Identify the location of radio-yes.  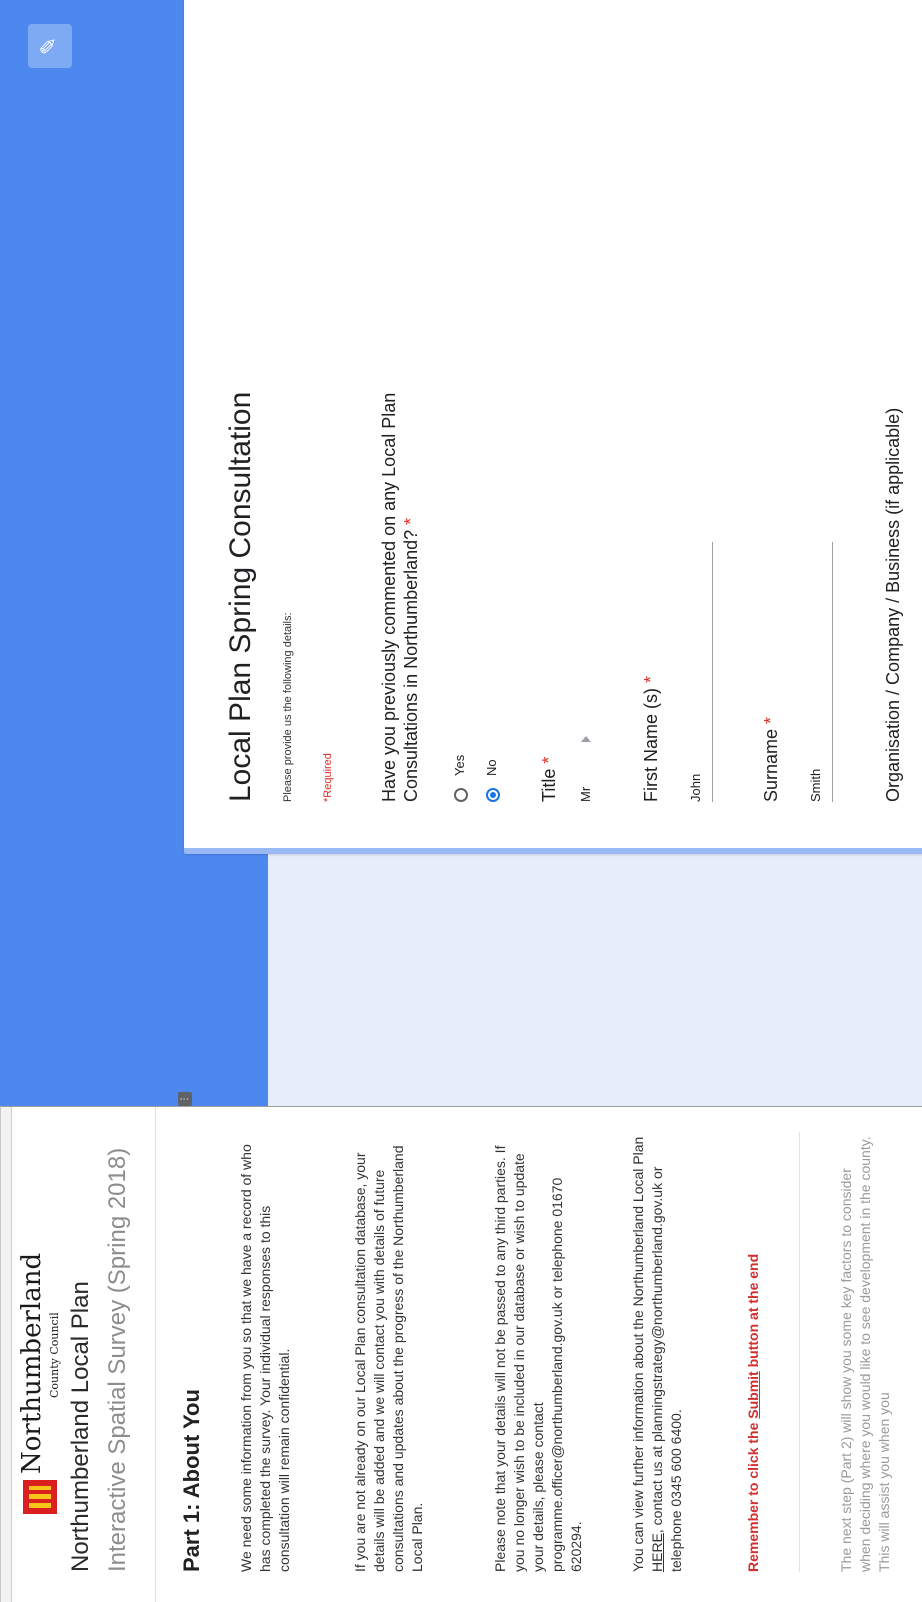
(461, 795).